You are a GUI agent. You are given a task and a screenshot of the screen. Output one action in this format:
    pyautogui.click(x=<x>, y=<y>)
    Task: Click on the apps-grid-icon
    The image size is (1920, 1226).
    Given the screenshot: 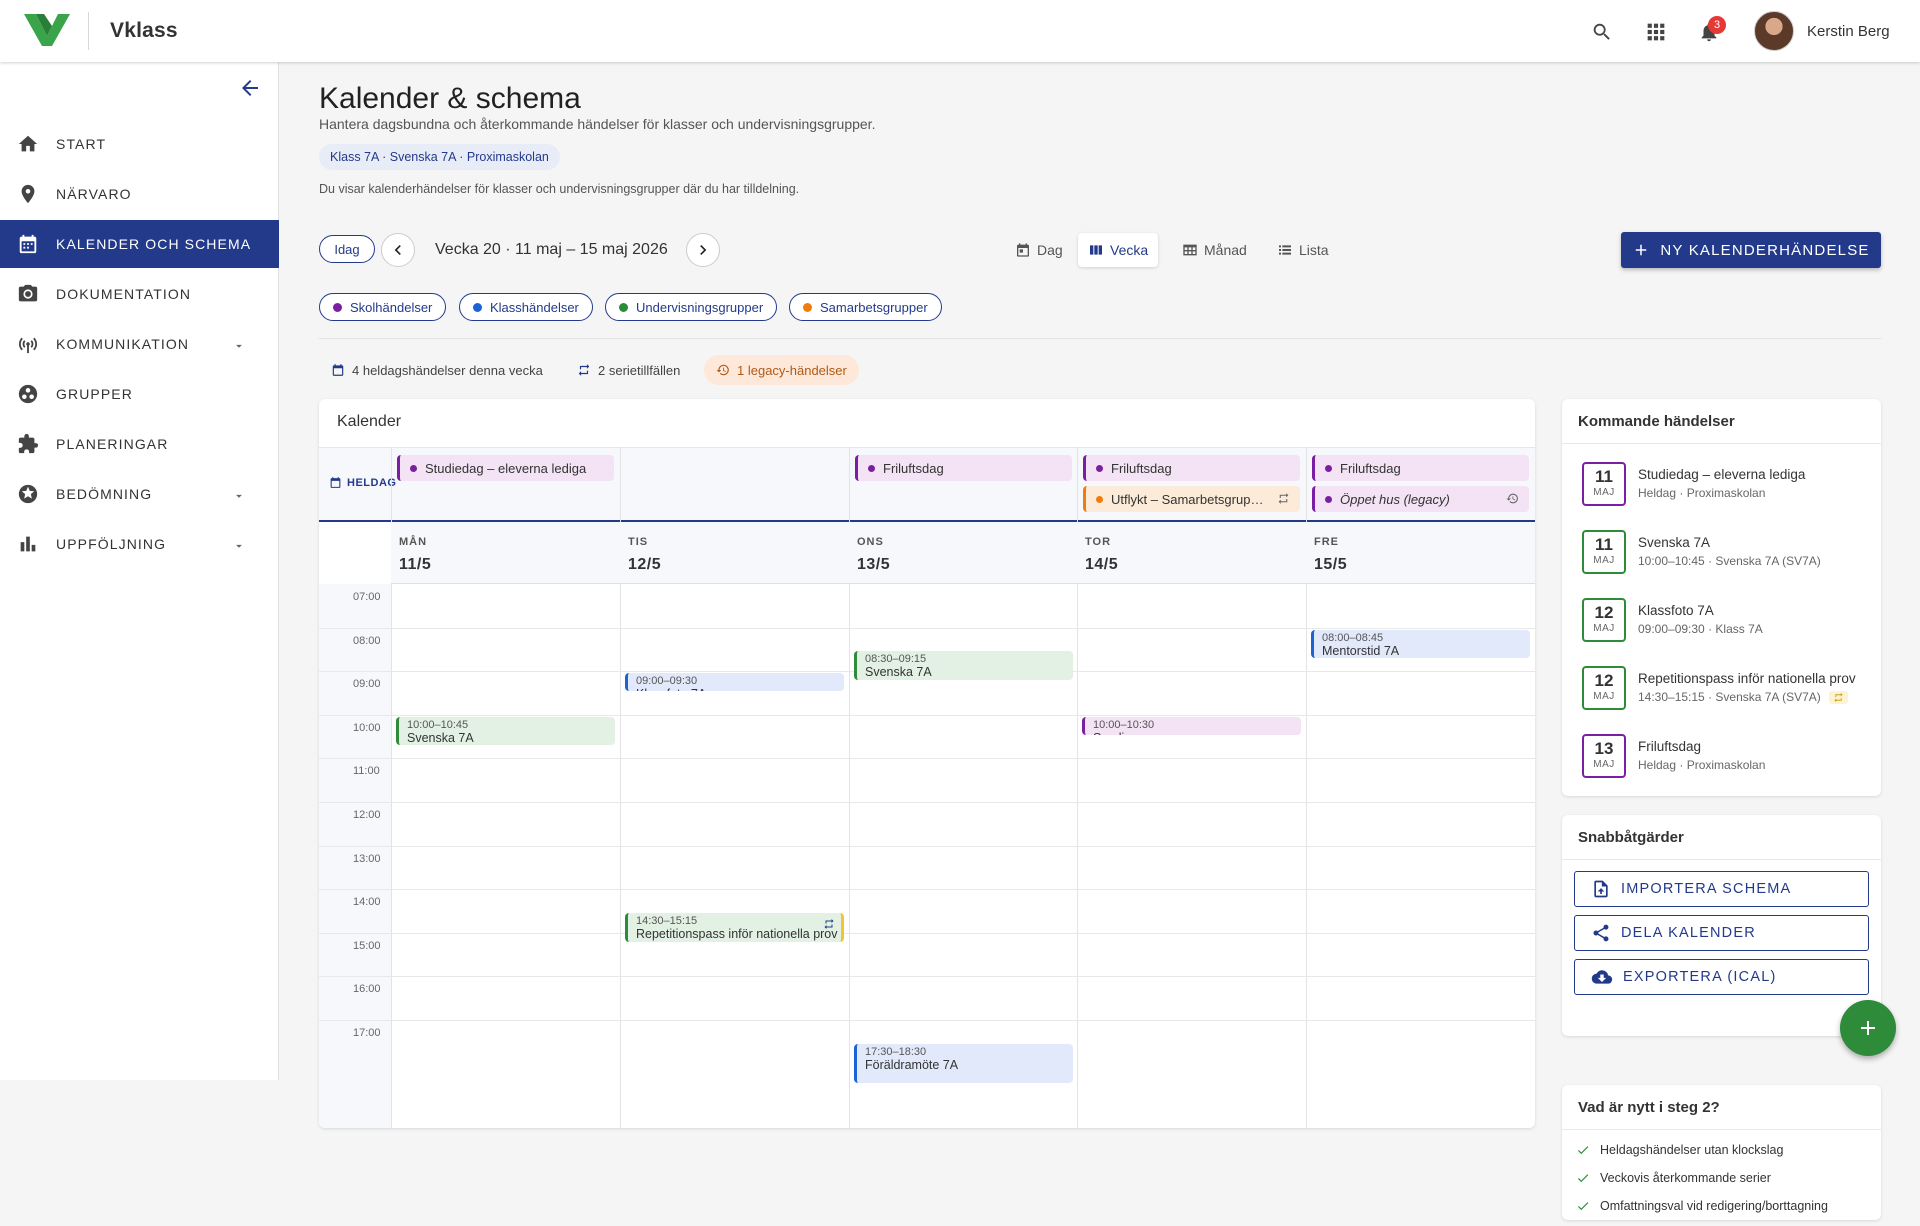 What is the action you would take?
    pyautogui.click(x=1656, y=32)
    